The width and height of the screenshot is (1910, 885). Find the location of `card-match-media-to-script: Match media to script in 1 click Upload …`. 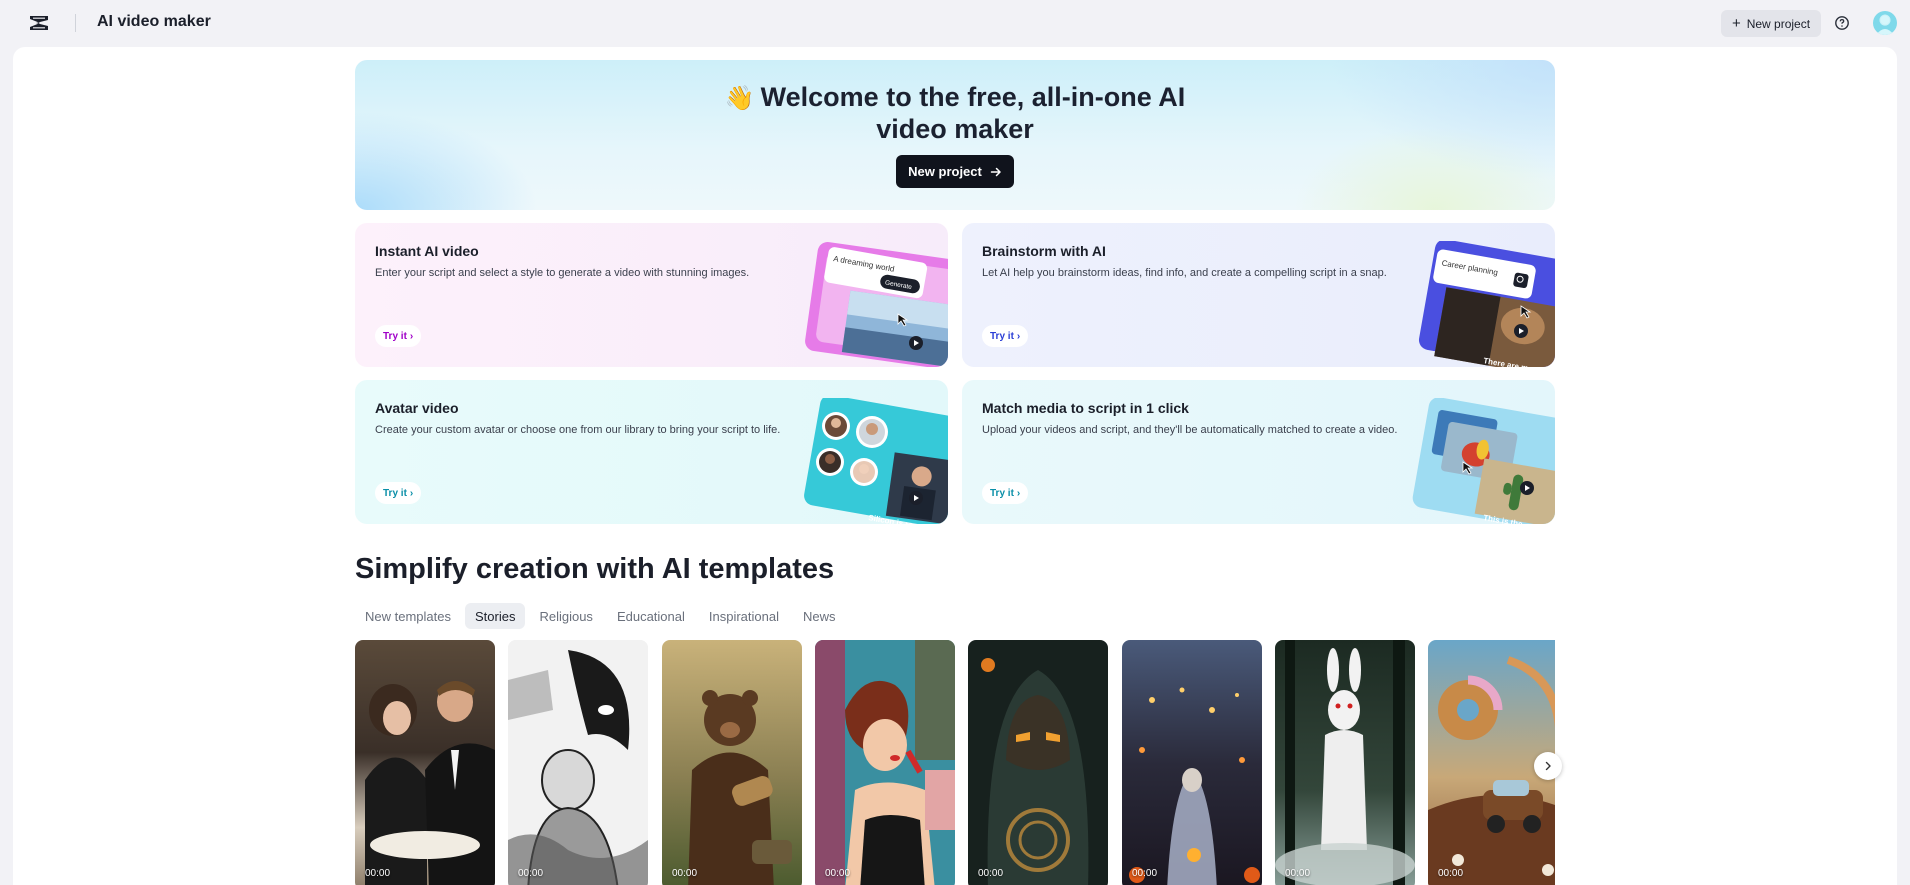

card-match-media-to-script: Match media to script in 1 click Upload … is located at coordinates (1258, 452).